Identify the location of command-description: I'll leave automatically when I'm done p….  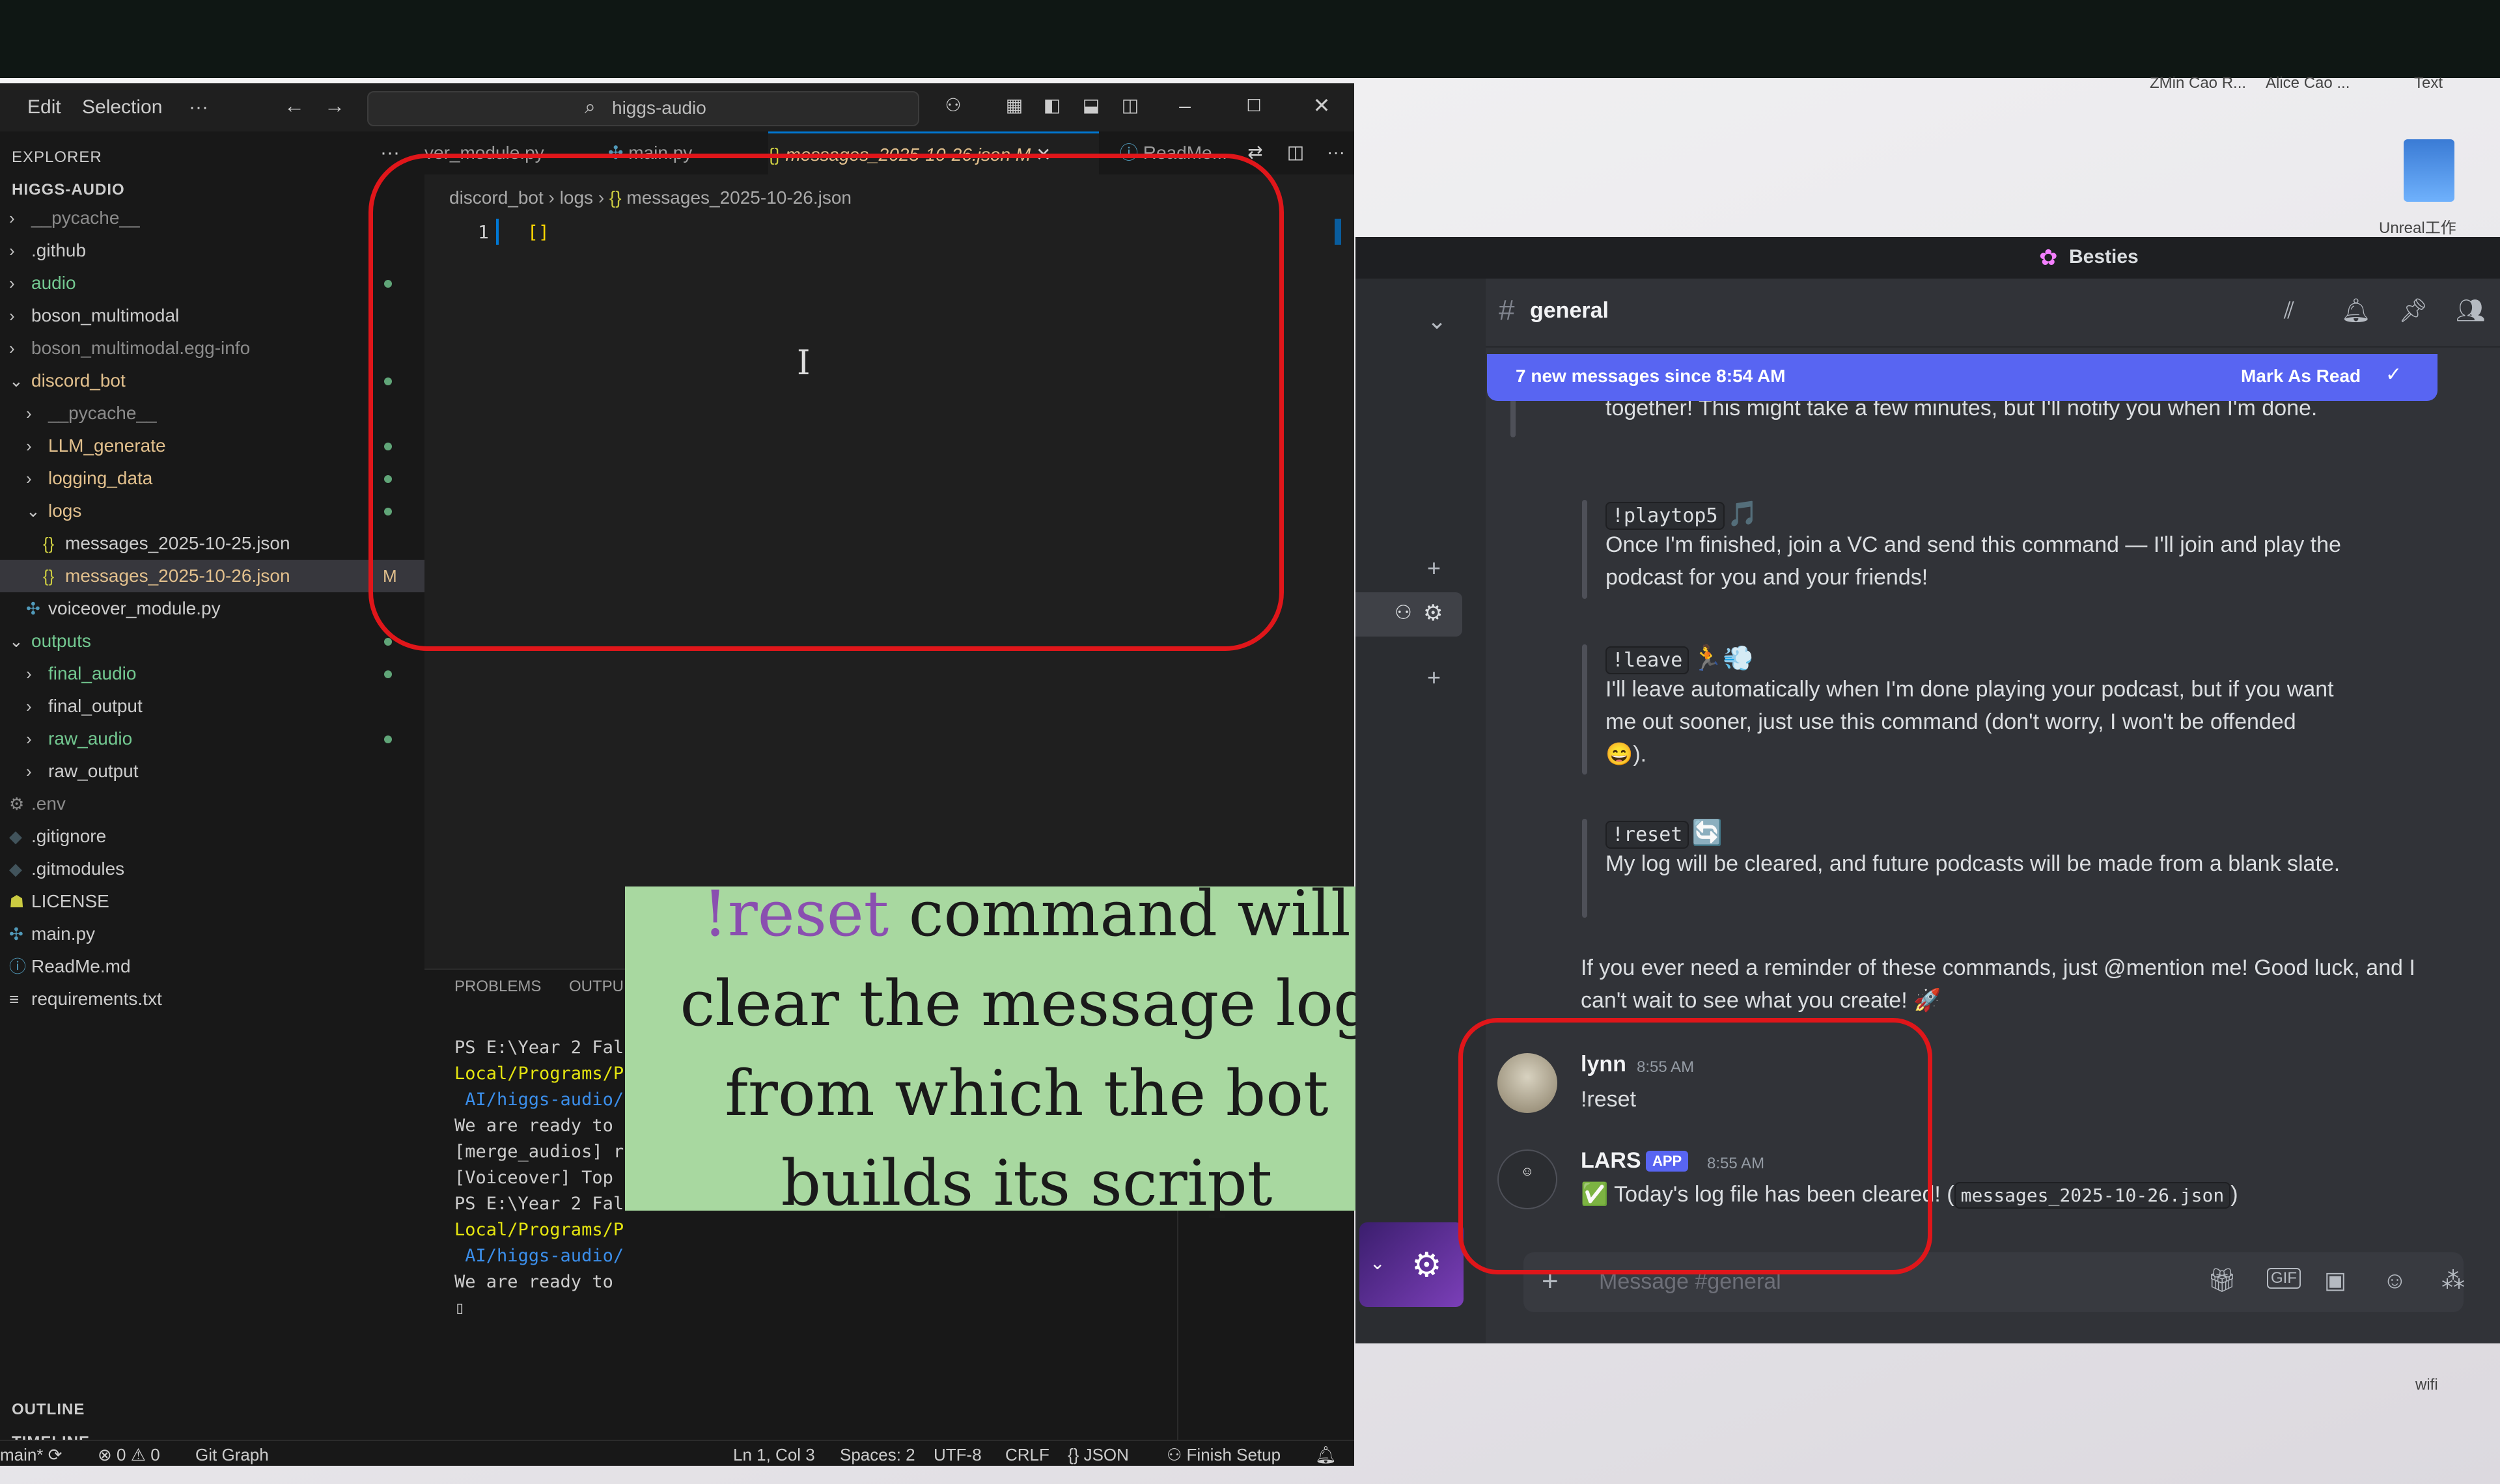
(1969, 722).